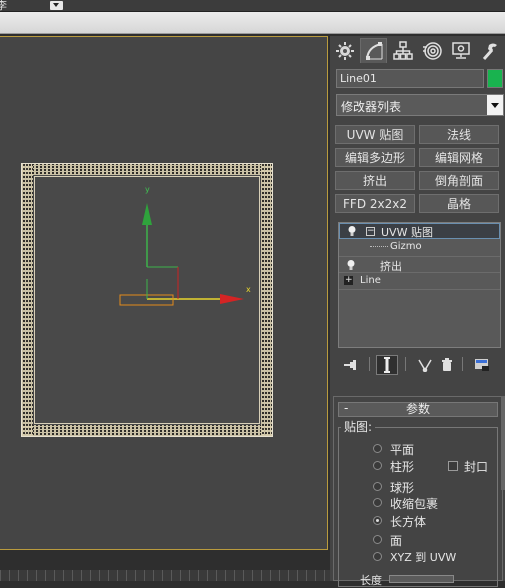  Describe the element at coordinates (408, 522) in the screenshot. I see `radio-label: 长方体` at that location.